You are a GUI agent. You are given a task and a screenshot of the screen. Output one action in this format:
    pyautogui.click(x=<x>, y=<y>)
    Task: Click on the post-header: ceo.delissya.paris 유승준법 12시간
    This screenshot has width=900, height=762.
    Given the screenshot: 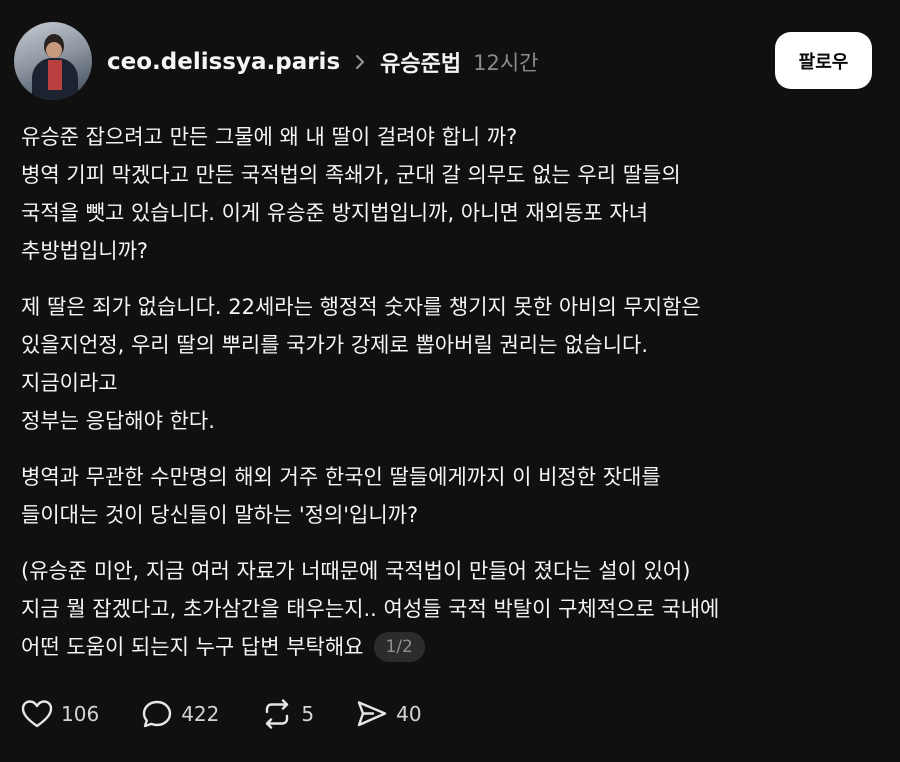 What is the action you would take?
    pyautogui.click(x=322, y=62)
    